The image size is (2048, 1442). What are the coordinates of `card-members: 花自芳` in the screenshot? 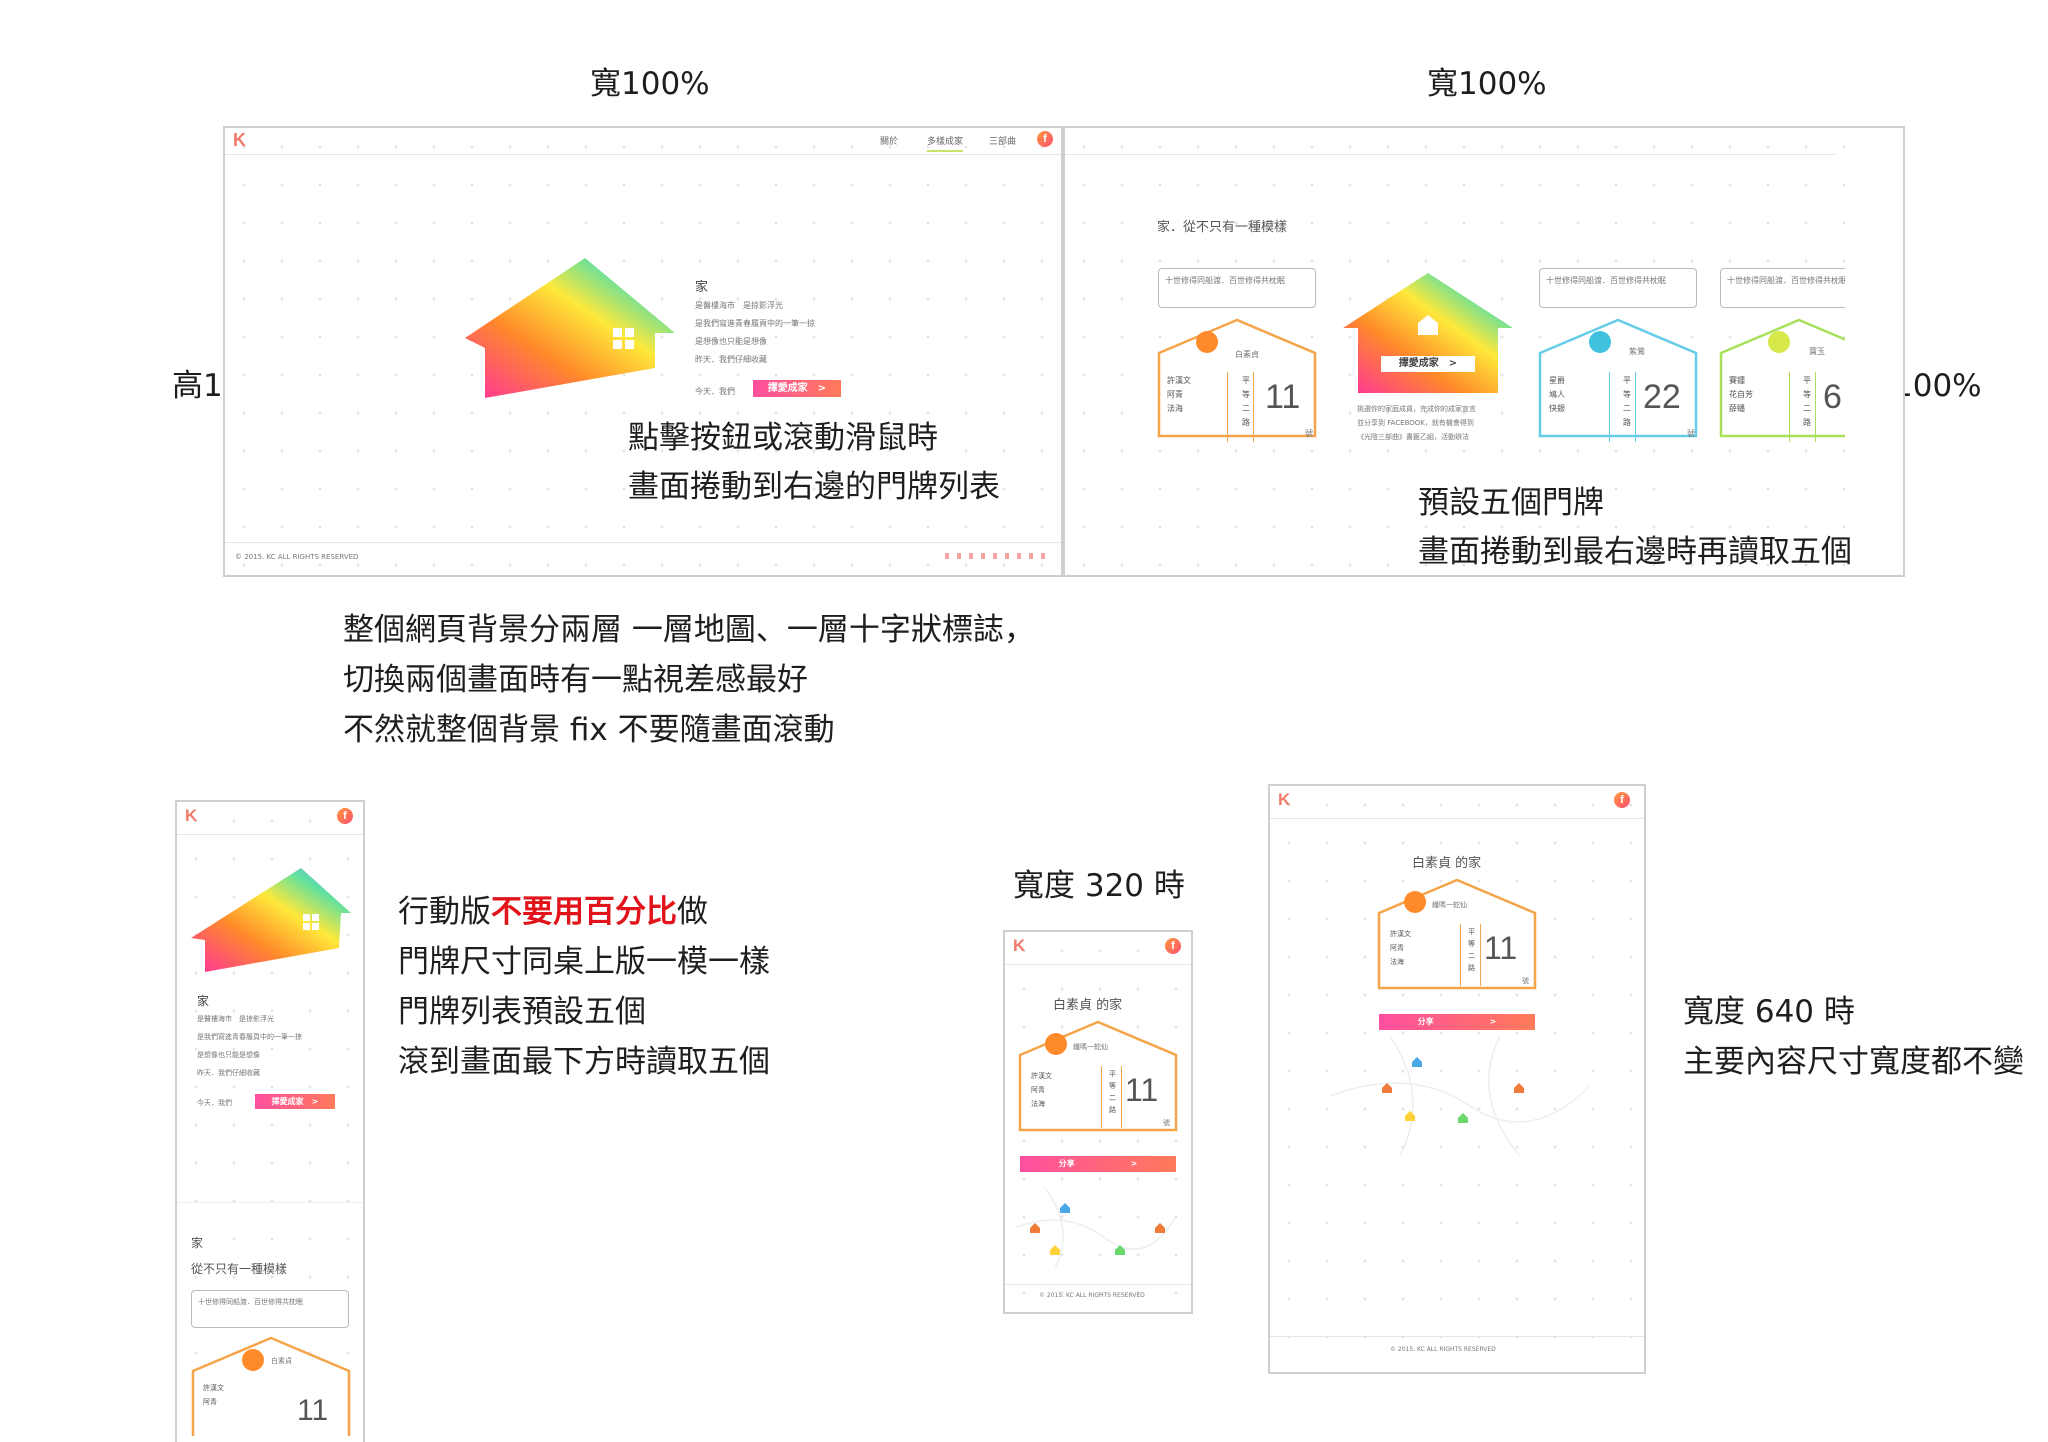 It's located at (1741, 394).